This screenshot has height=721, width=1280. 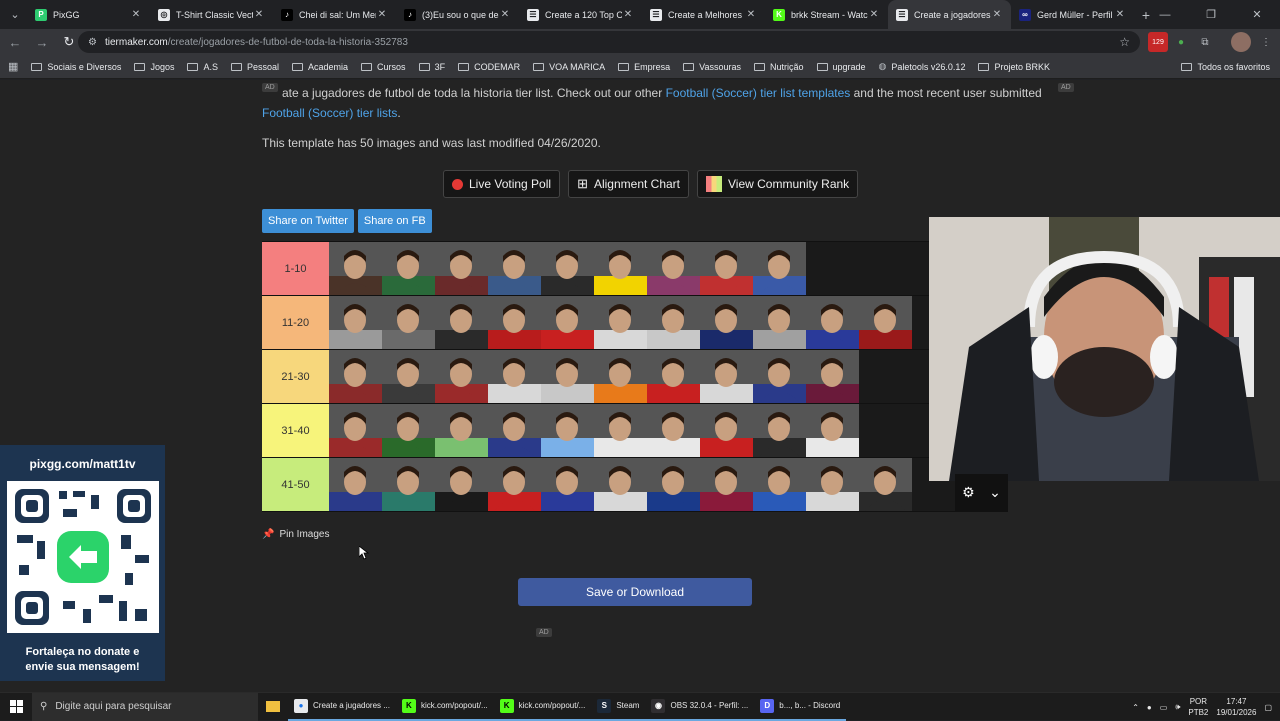 I want to click on taskbar-app: S Steam, so click(x=618, y=707).